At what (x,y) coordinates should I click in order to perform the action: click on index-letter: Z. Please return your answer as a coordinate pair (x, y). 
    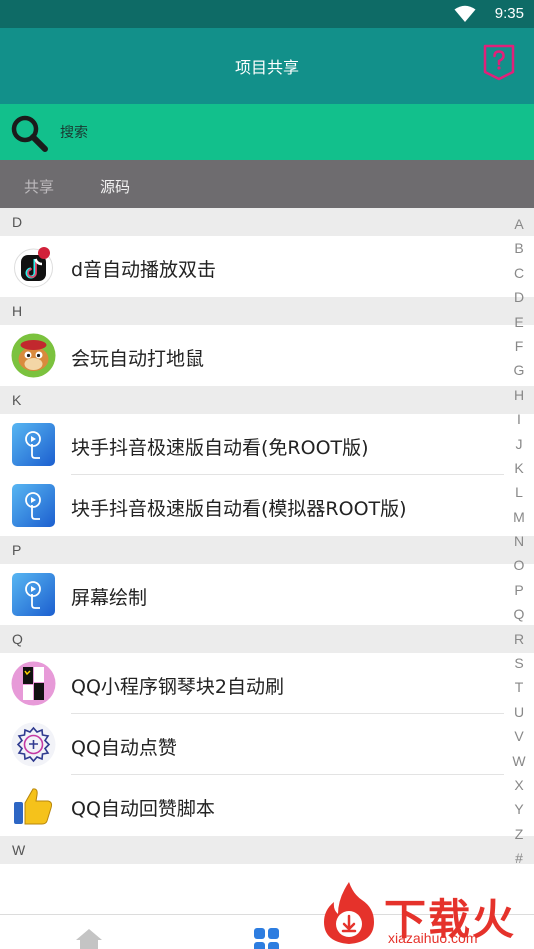
    Looking at the image, I should click on (519, 834).